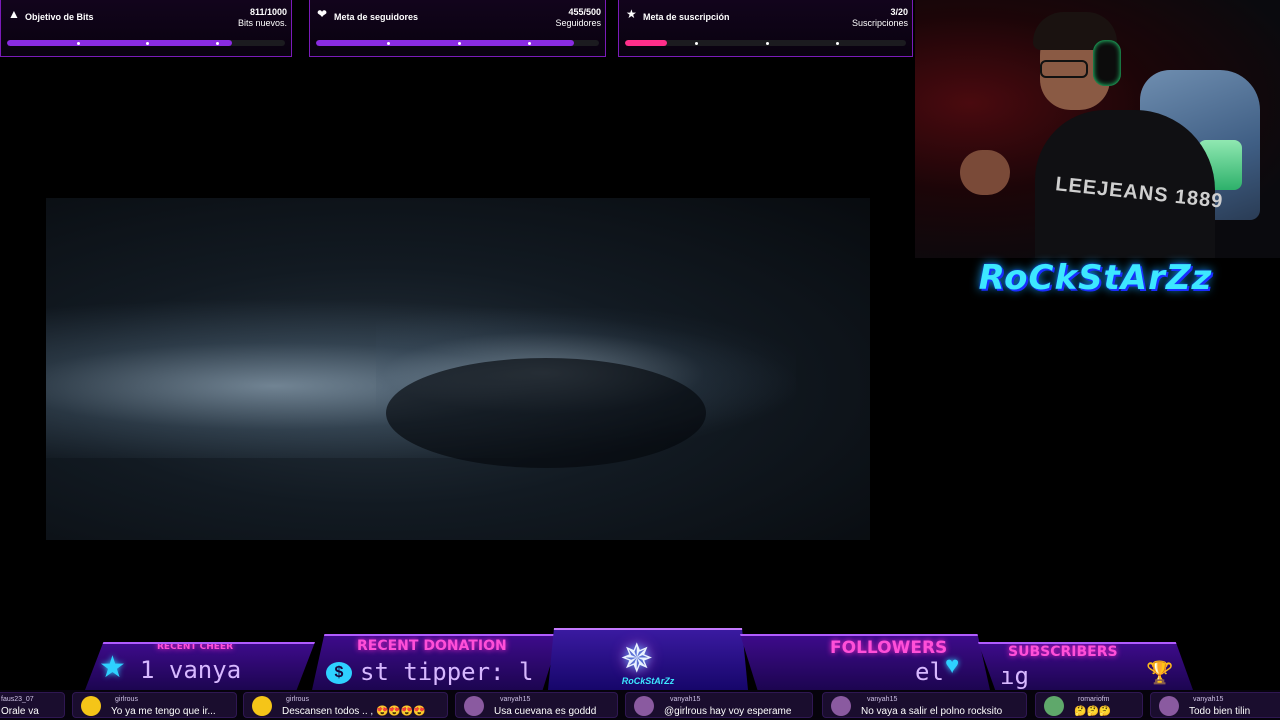 The height and width of the screenshot is (720, 1280). I want to click on center-logo-text: RoCkStArZz, so click(648, 681).